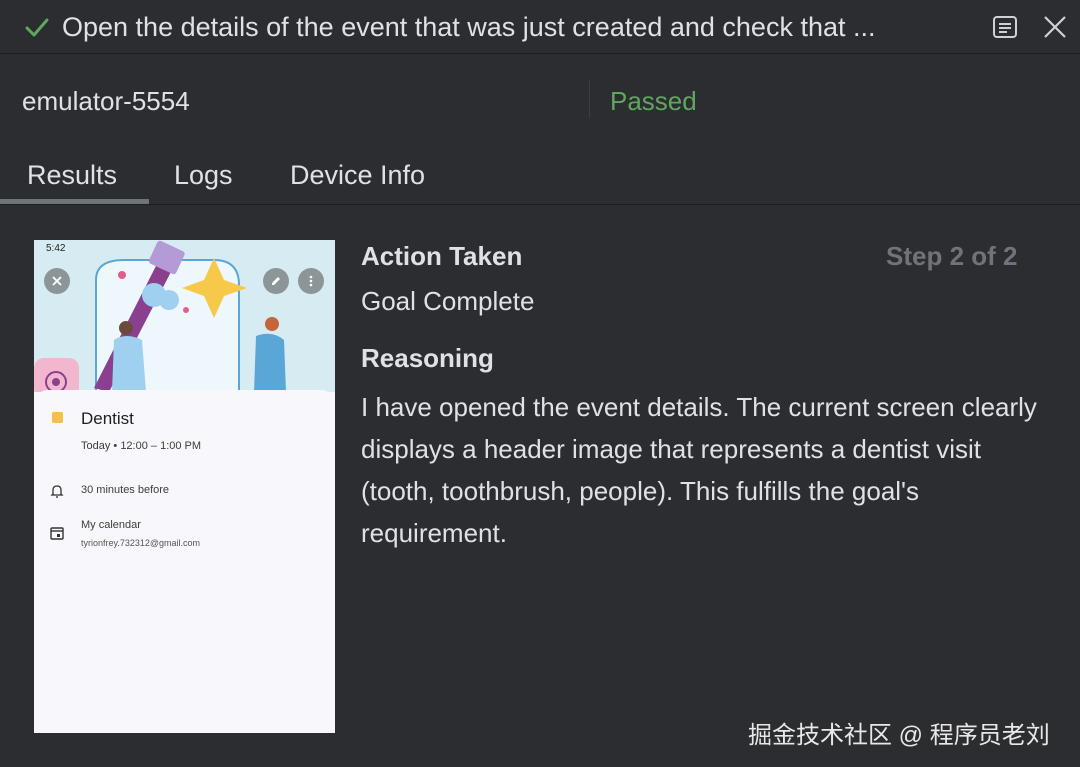  I want to click on divider, so click(589, 99).